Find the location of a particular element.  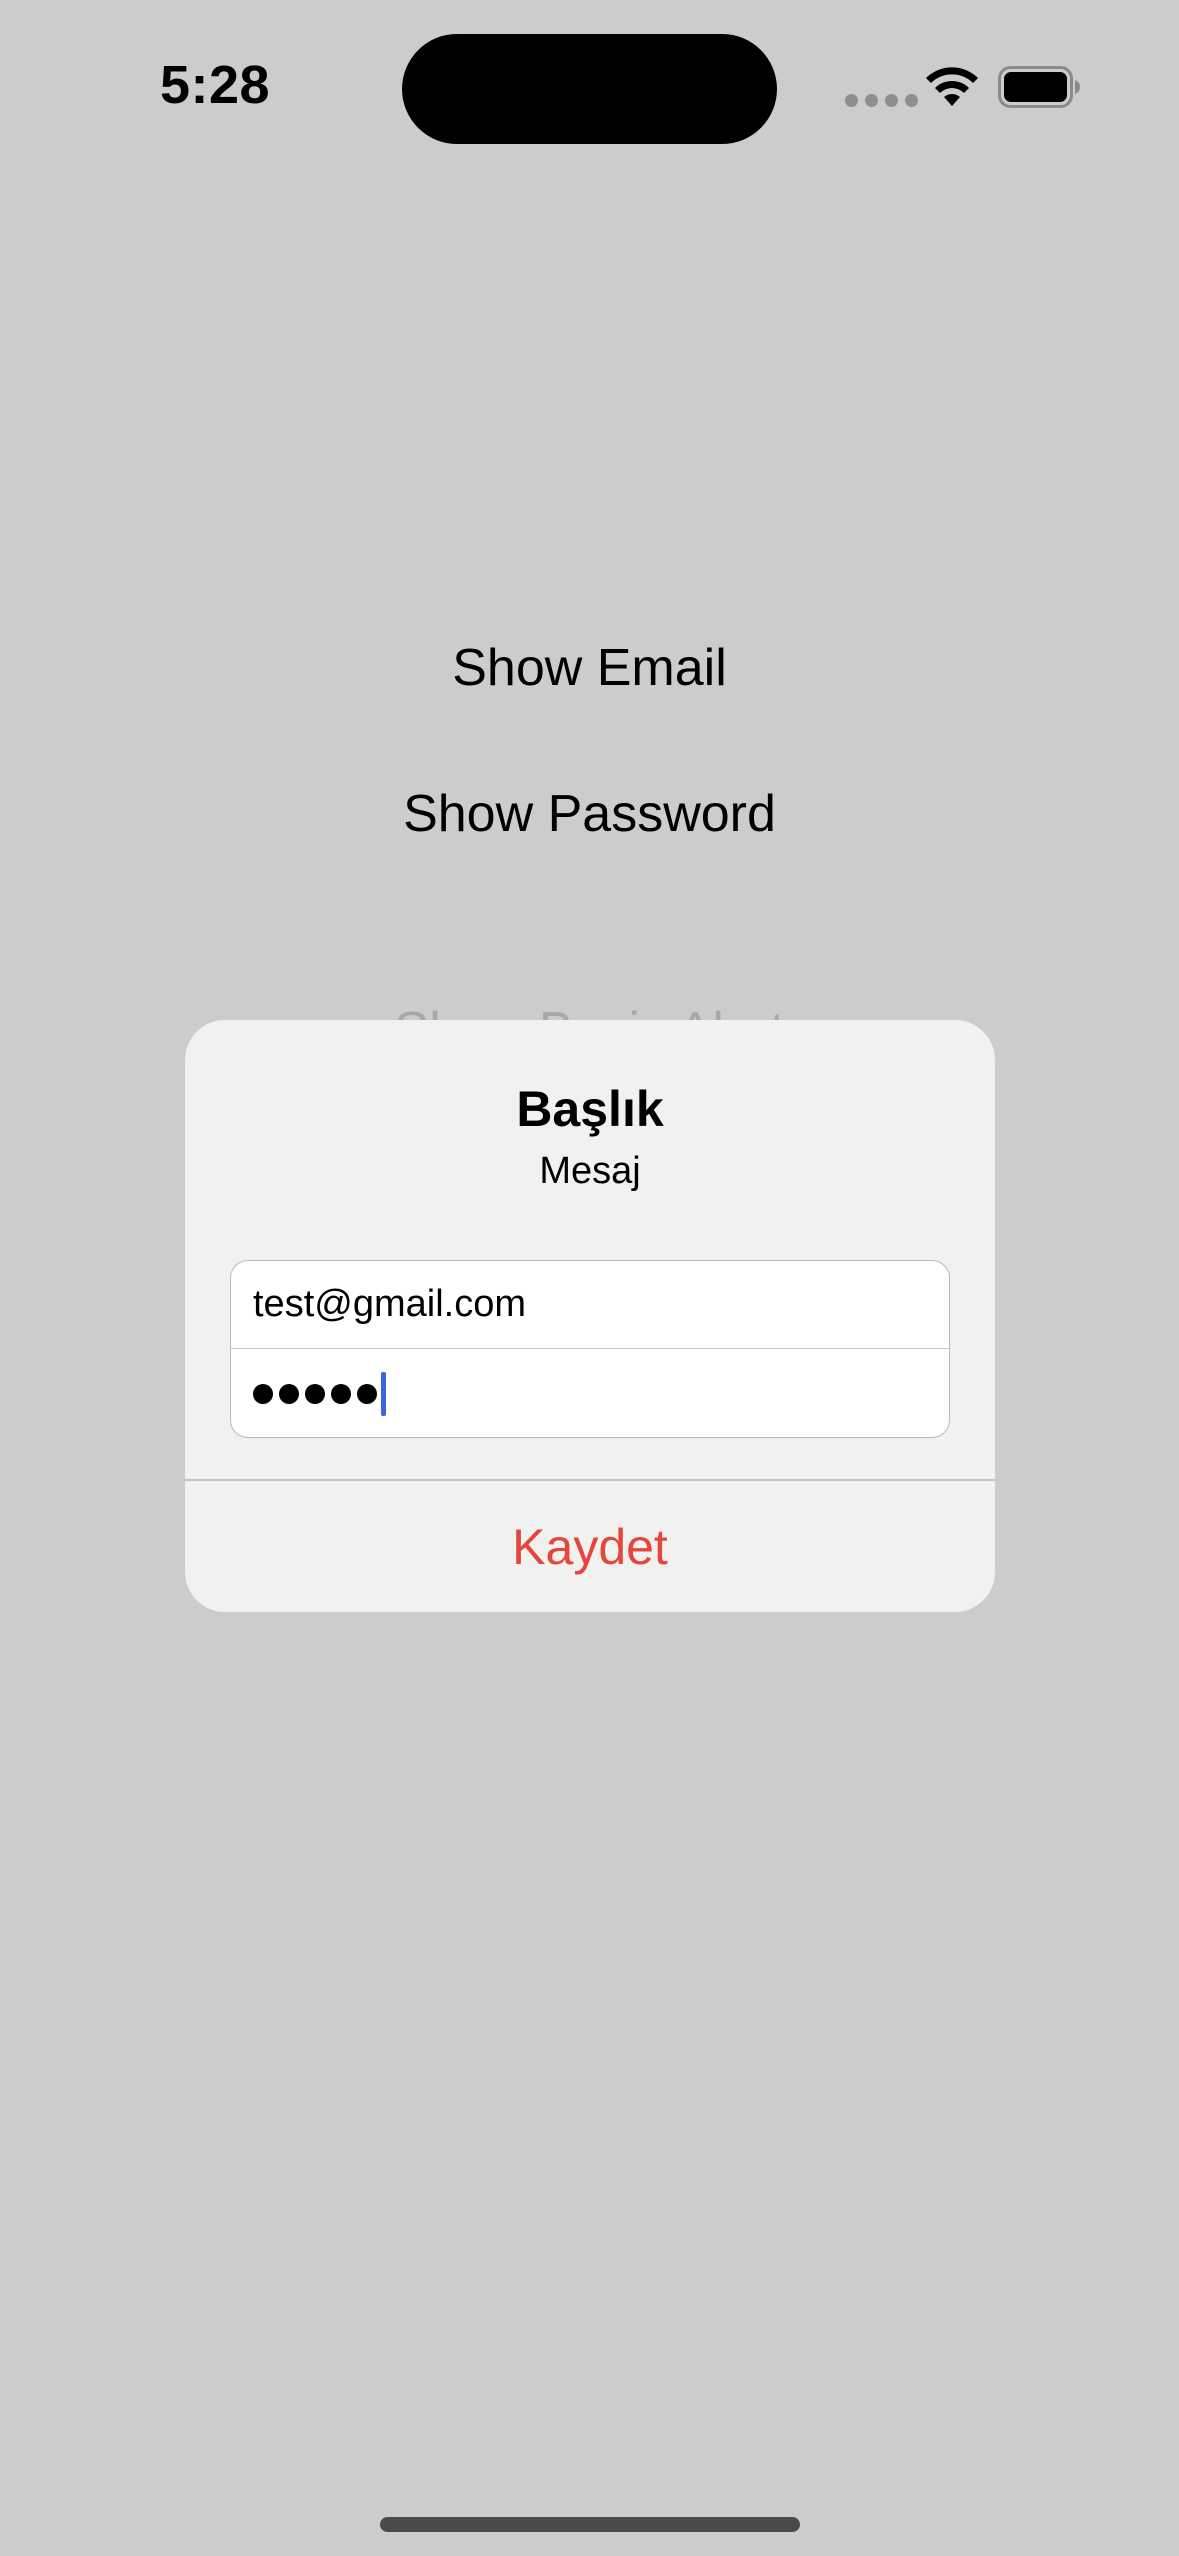

battery-icon is located at coordinates (1039, 87).